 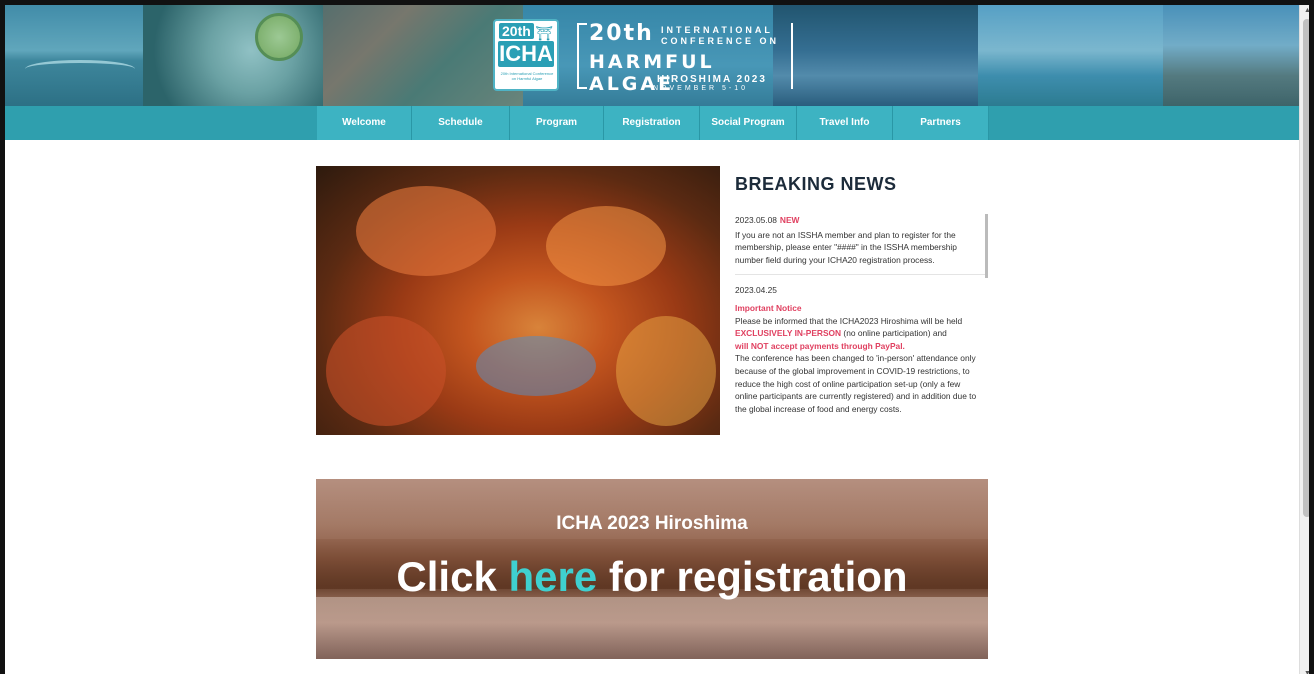 I want to click on registration-link: here, so click(x=552, y=576).